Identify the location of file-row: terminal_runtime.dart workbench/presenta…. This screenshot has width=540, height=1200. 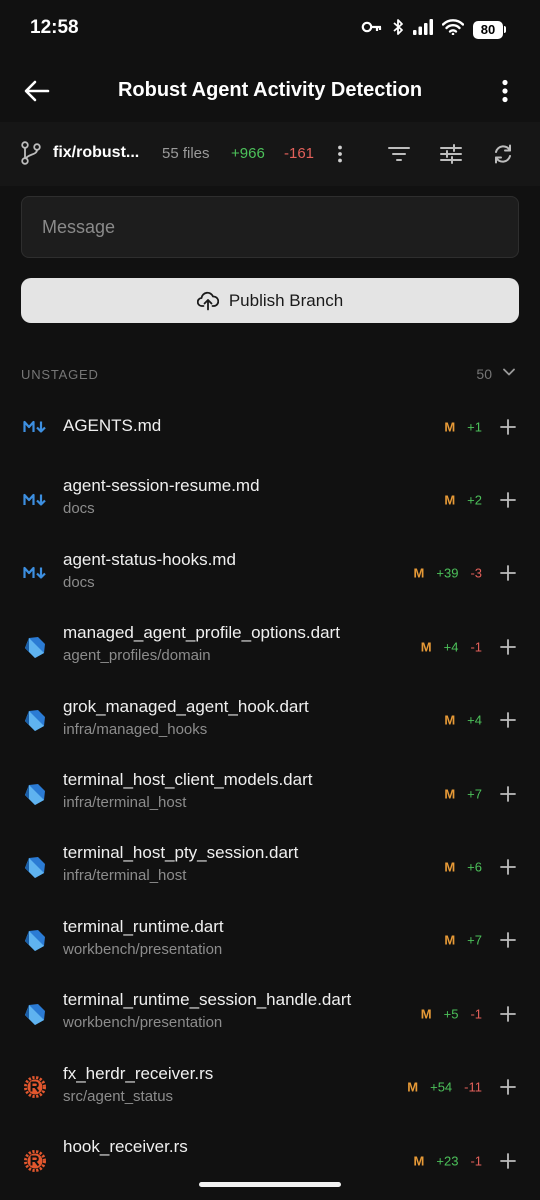
(270, 940).